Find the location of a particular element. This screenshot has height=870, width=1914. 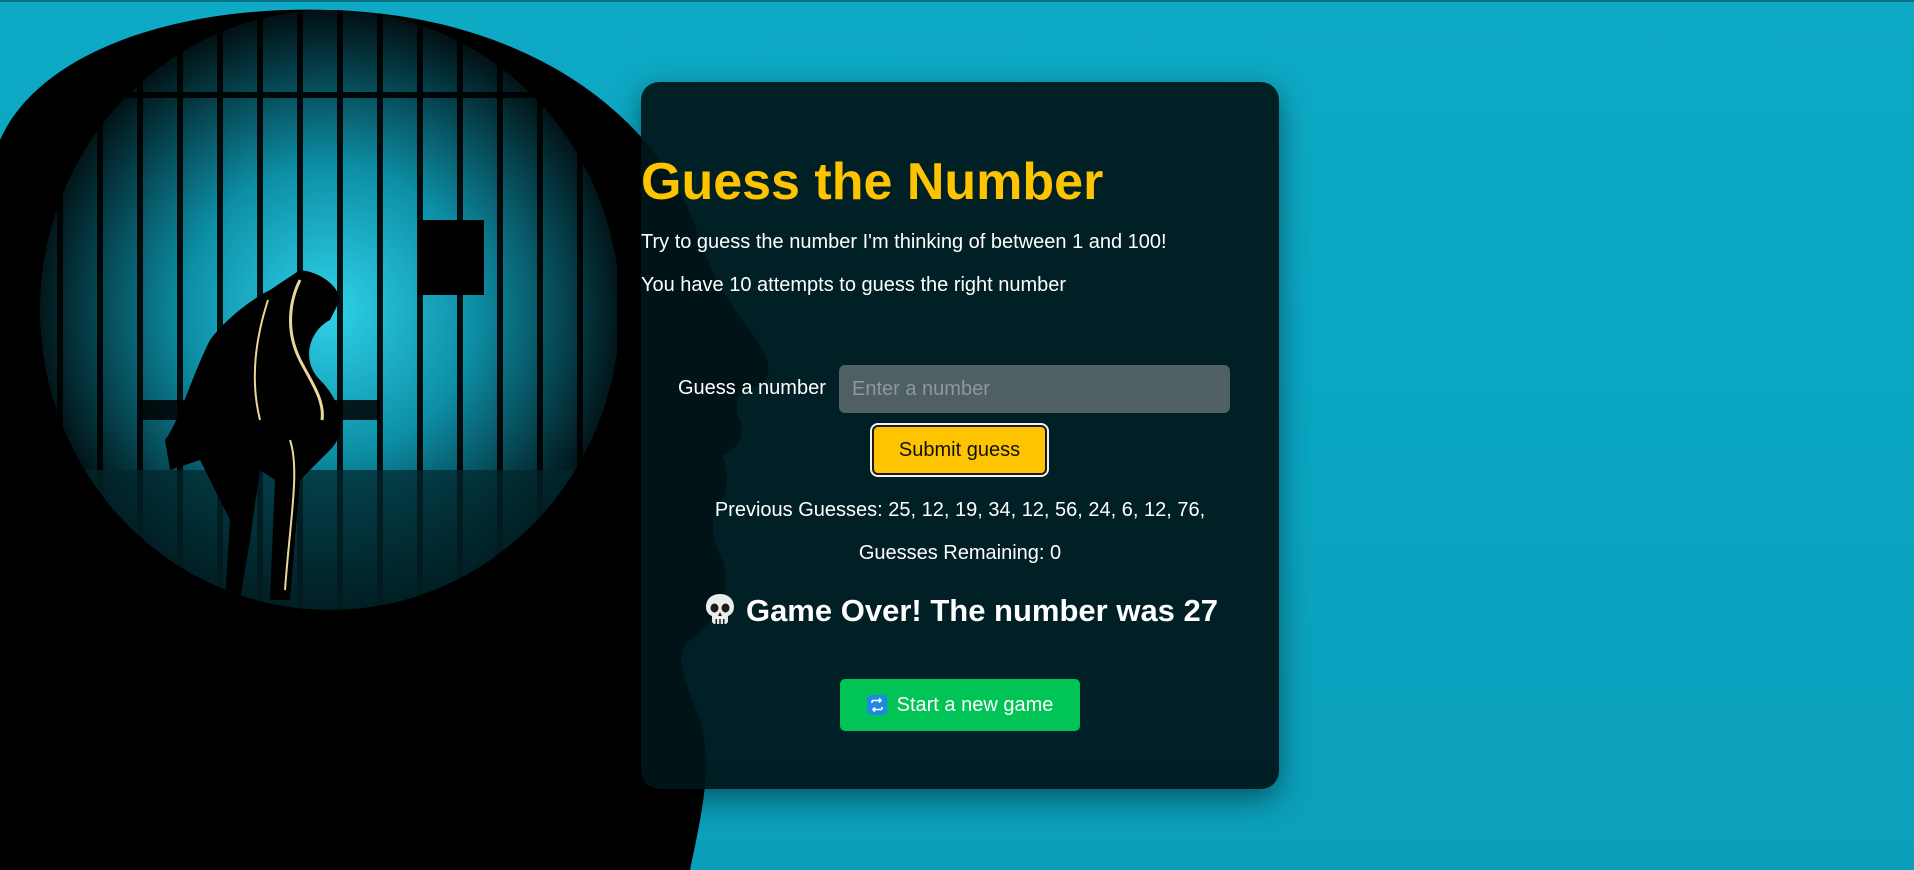

guesses-remaining: Guesses Remaining: 0 is located at coordinates (960, 553).